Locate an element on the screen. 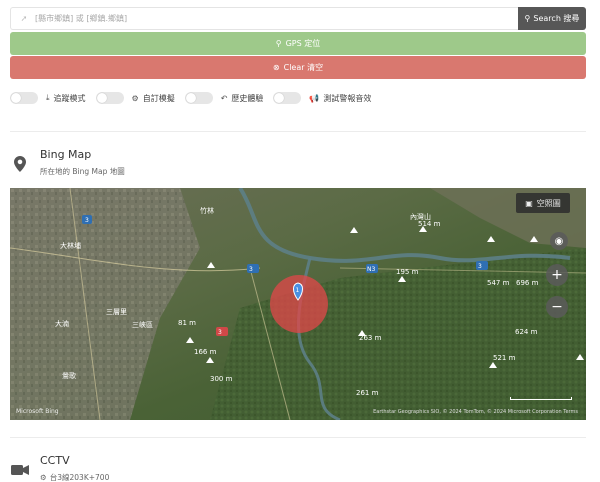 This screenshot has width=600, height=482. map-scale-bar is located at coordinates (541, 396).